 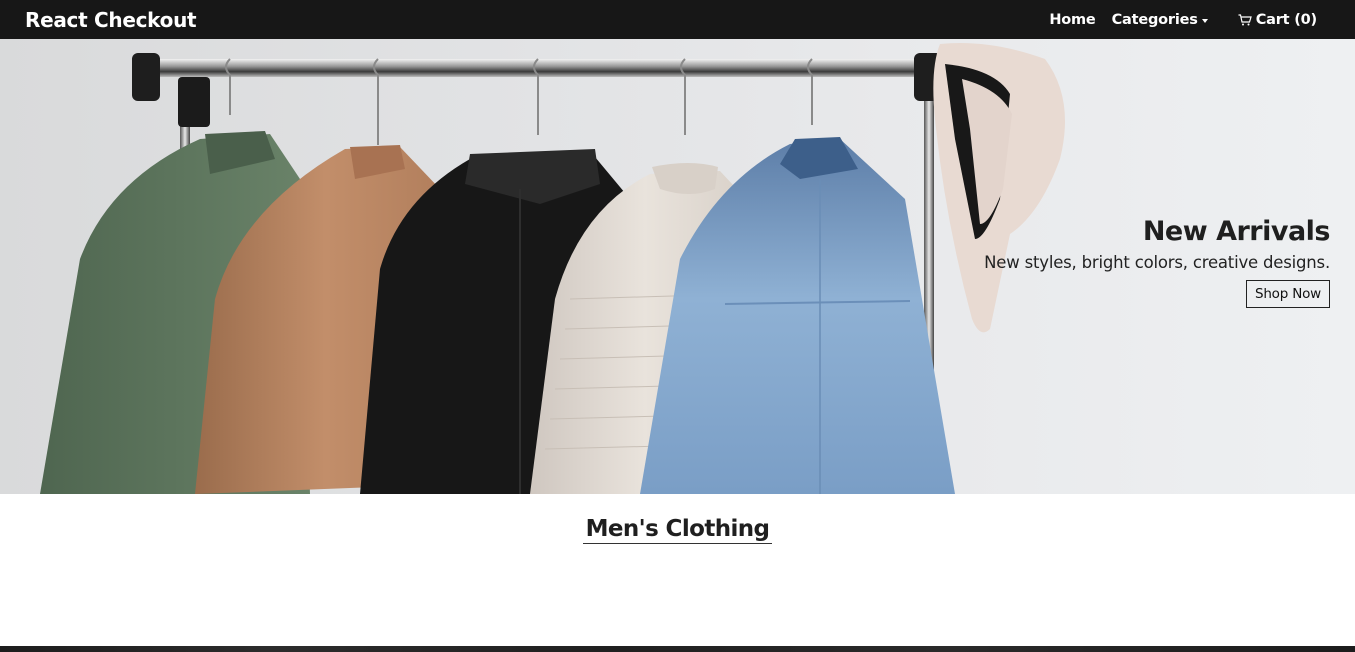 I want to click on category-heading-wrap: Men's Clothing, so click(x=677, y=530).